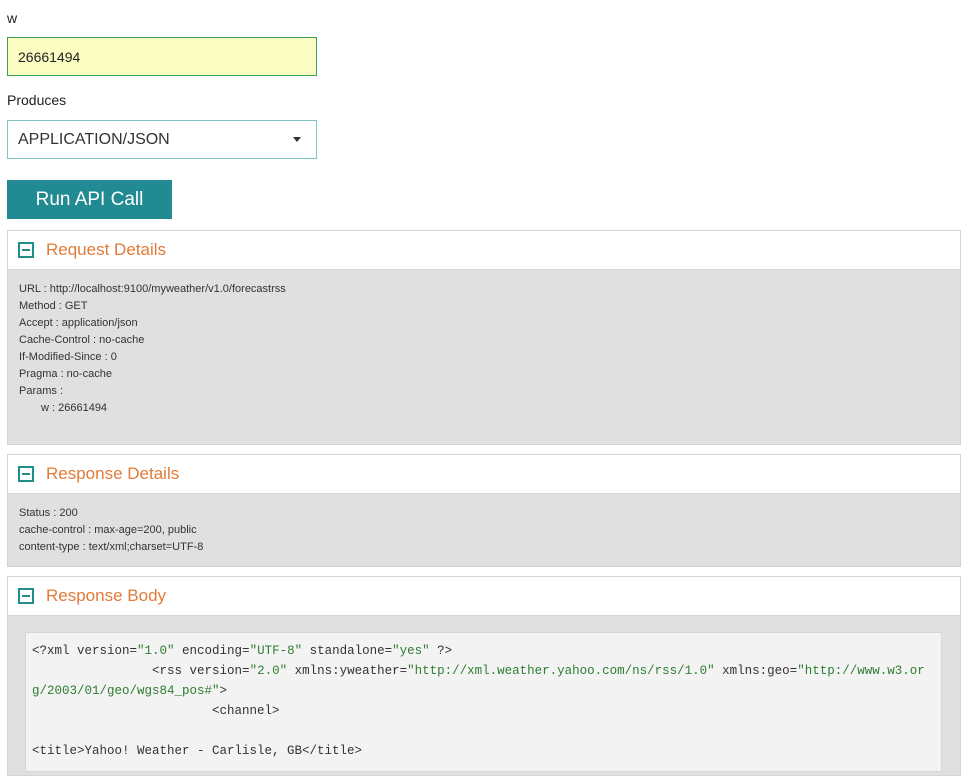 The width and height of the screenshot is (979, 776). What do you see at coordinates (37, 100) in the screenshot?
I see `produces-label: Produces` at bounding box center [37, 100].